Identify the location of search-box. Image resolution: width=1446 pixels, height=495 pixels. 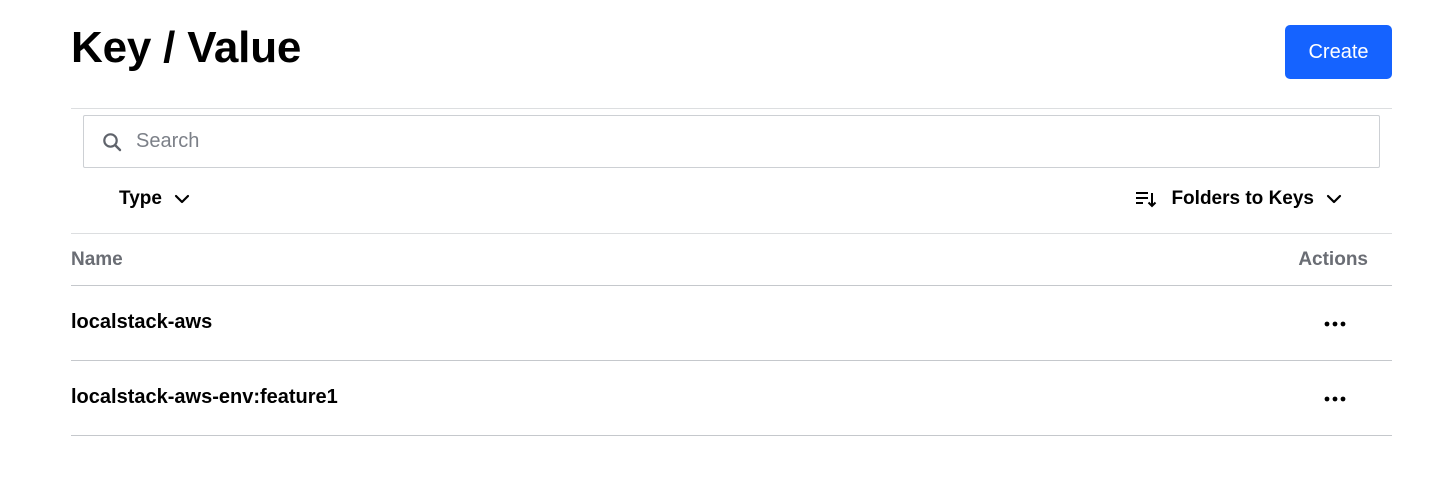
(731, 141).